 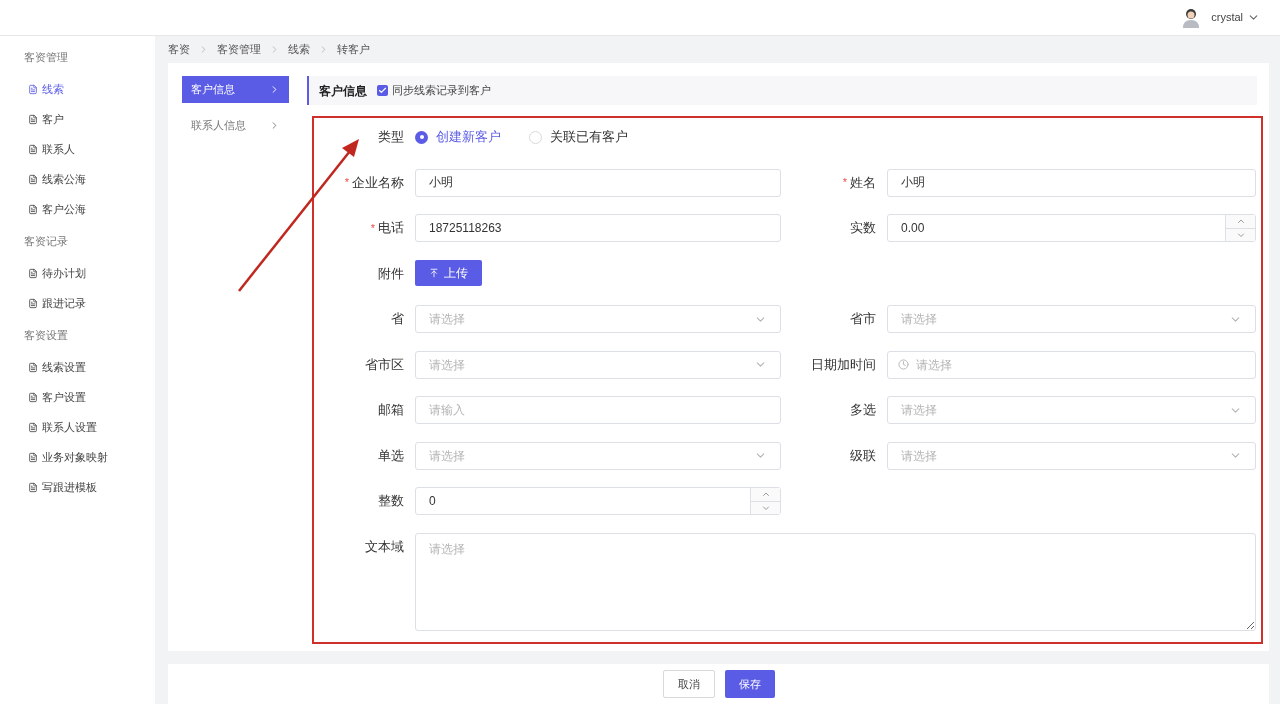 I want to click on radio-option: 创建新客户, so click(x=458, y=137).